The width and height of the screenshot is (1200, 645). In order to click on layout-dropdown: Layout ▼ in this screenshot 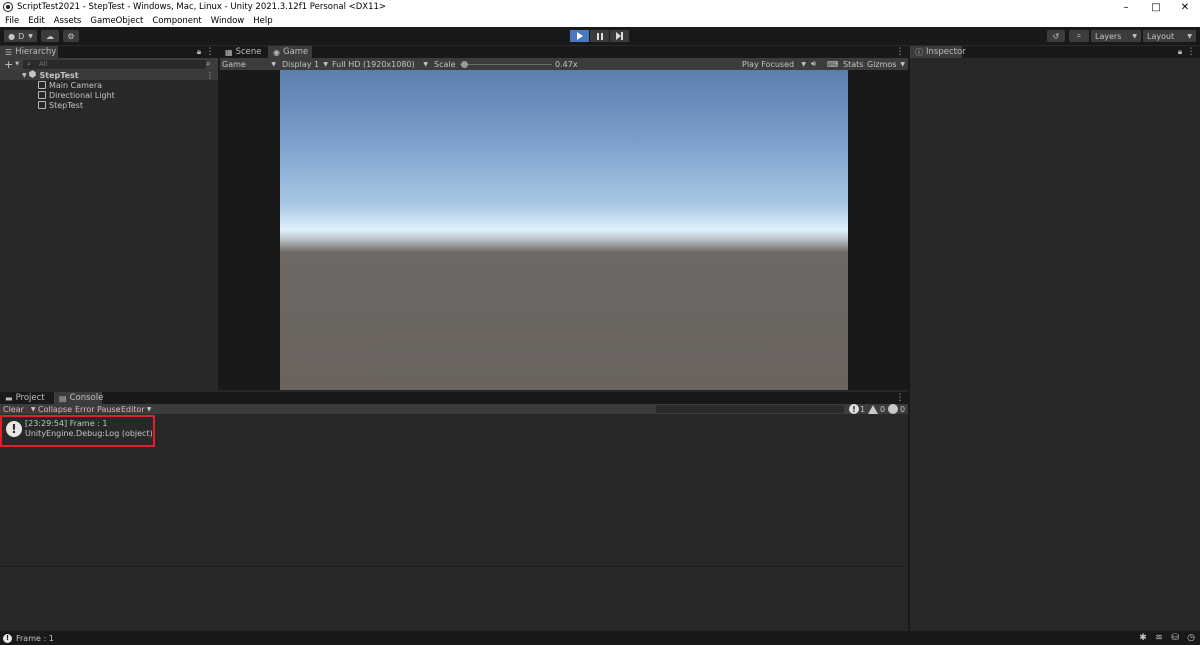, I will do `click(1169, 36)`.